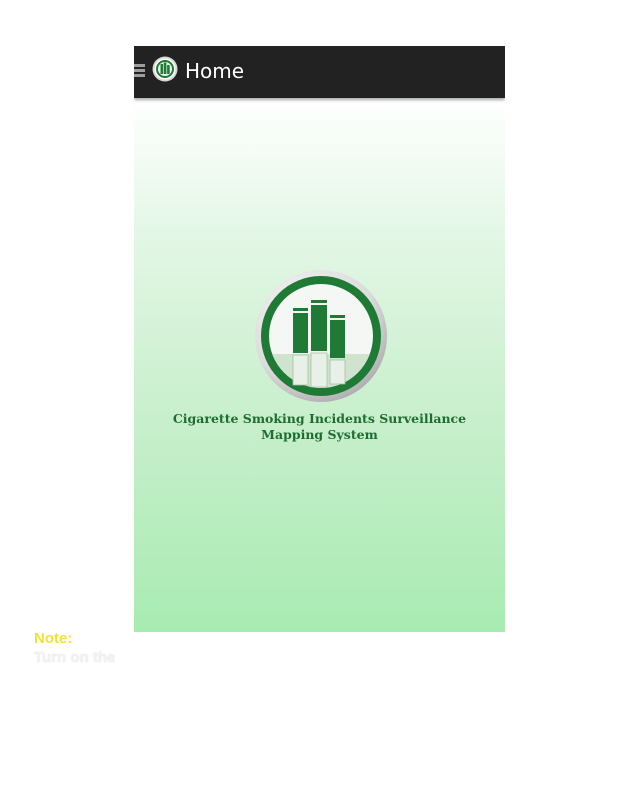 This screenshot has width=640, height=800. I want to click on note-label: Note:, so click(53, 638).